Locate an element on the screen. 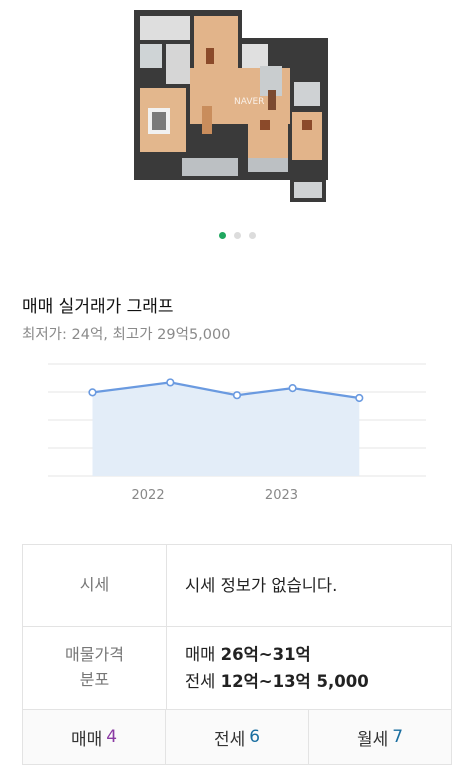 The height and width of the screenshot is (779, 474). price-distribution-value: 매매 26억~31억 전세 12억~13억 5,000 is located at coordinates (309, 668).